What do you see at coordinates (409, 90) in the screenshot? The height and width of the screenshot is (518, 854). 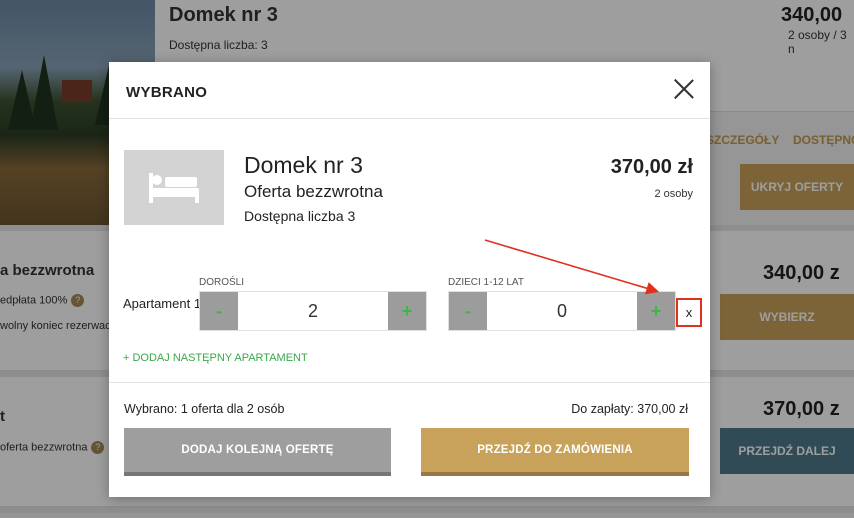 I see `modal-header: WYBRANO` at bounding box center [409, 90].